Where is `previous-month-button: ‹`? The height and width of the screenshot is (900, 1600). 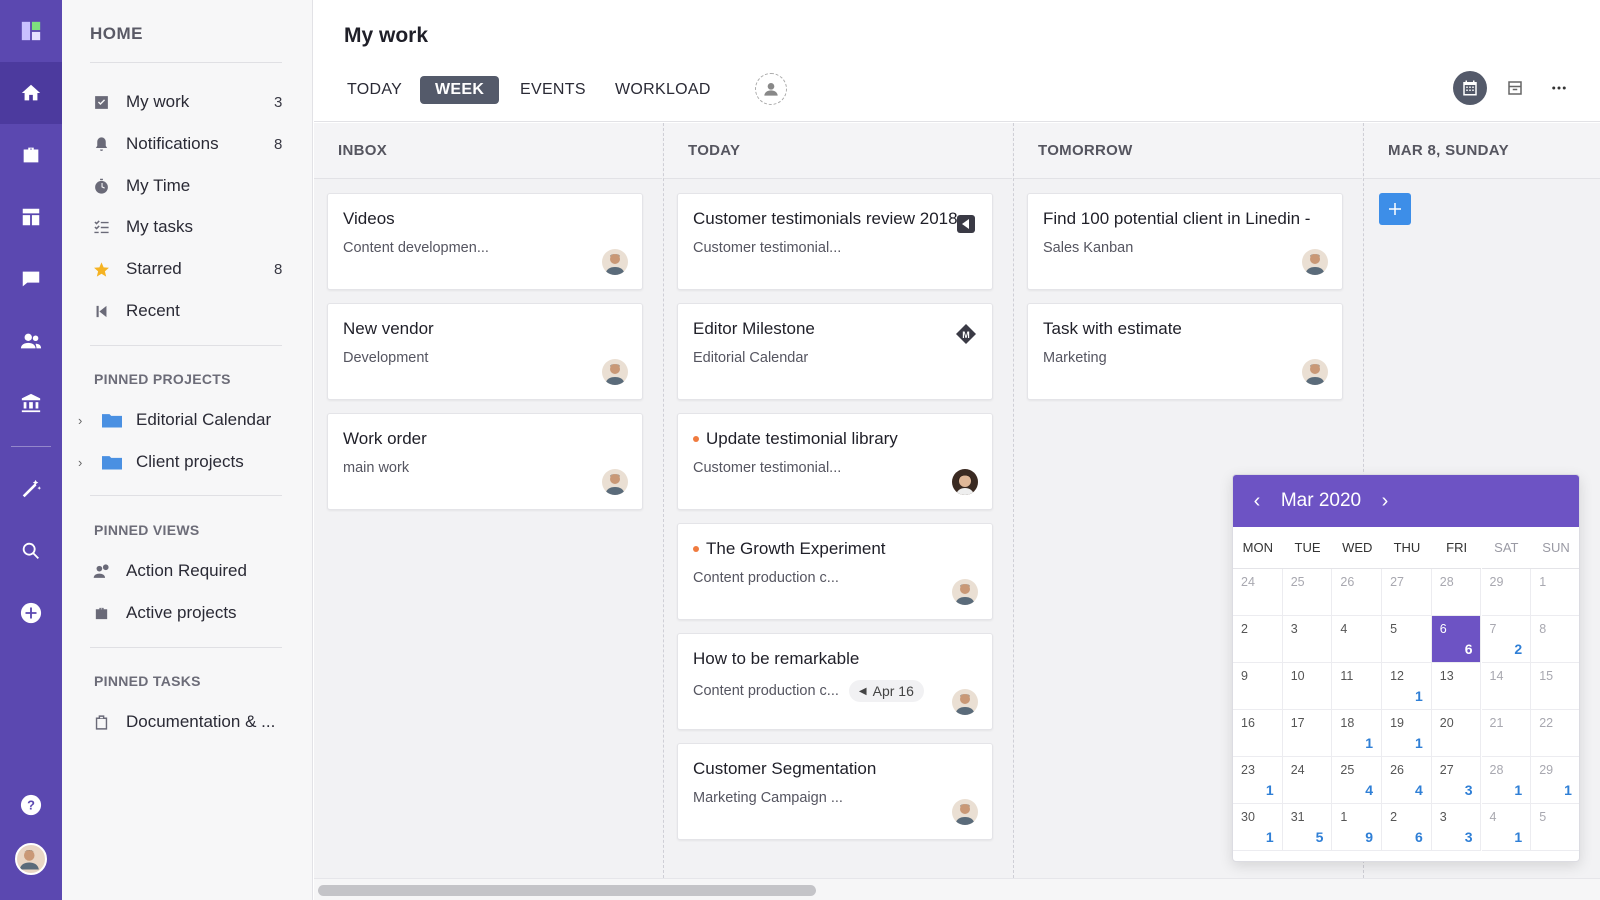 previous-month-button: ‹ is located at coordinates (1257, 501).